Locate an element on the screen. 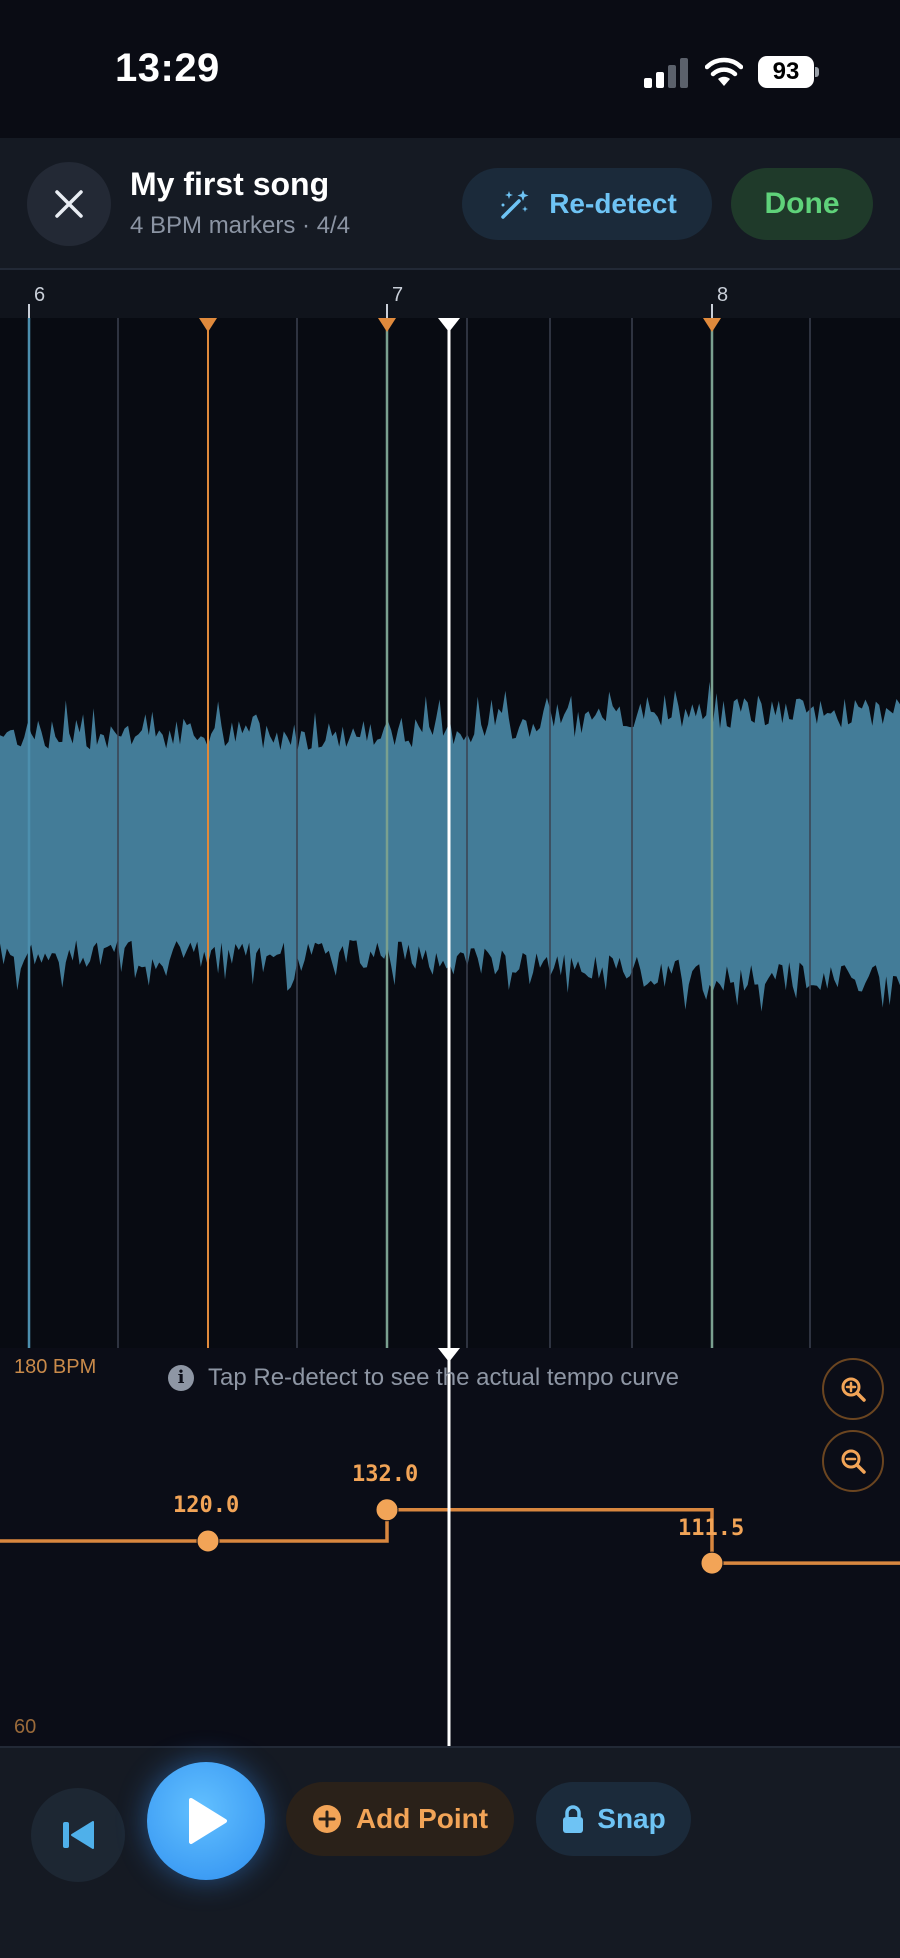 The height and width of the screenshot is (1958, 900). bpm-marker-handles is located at coordinates (460, 325).